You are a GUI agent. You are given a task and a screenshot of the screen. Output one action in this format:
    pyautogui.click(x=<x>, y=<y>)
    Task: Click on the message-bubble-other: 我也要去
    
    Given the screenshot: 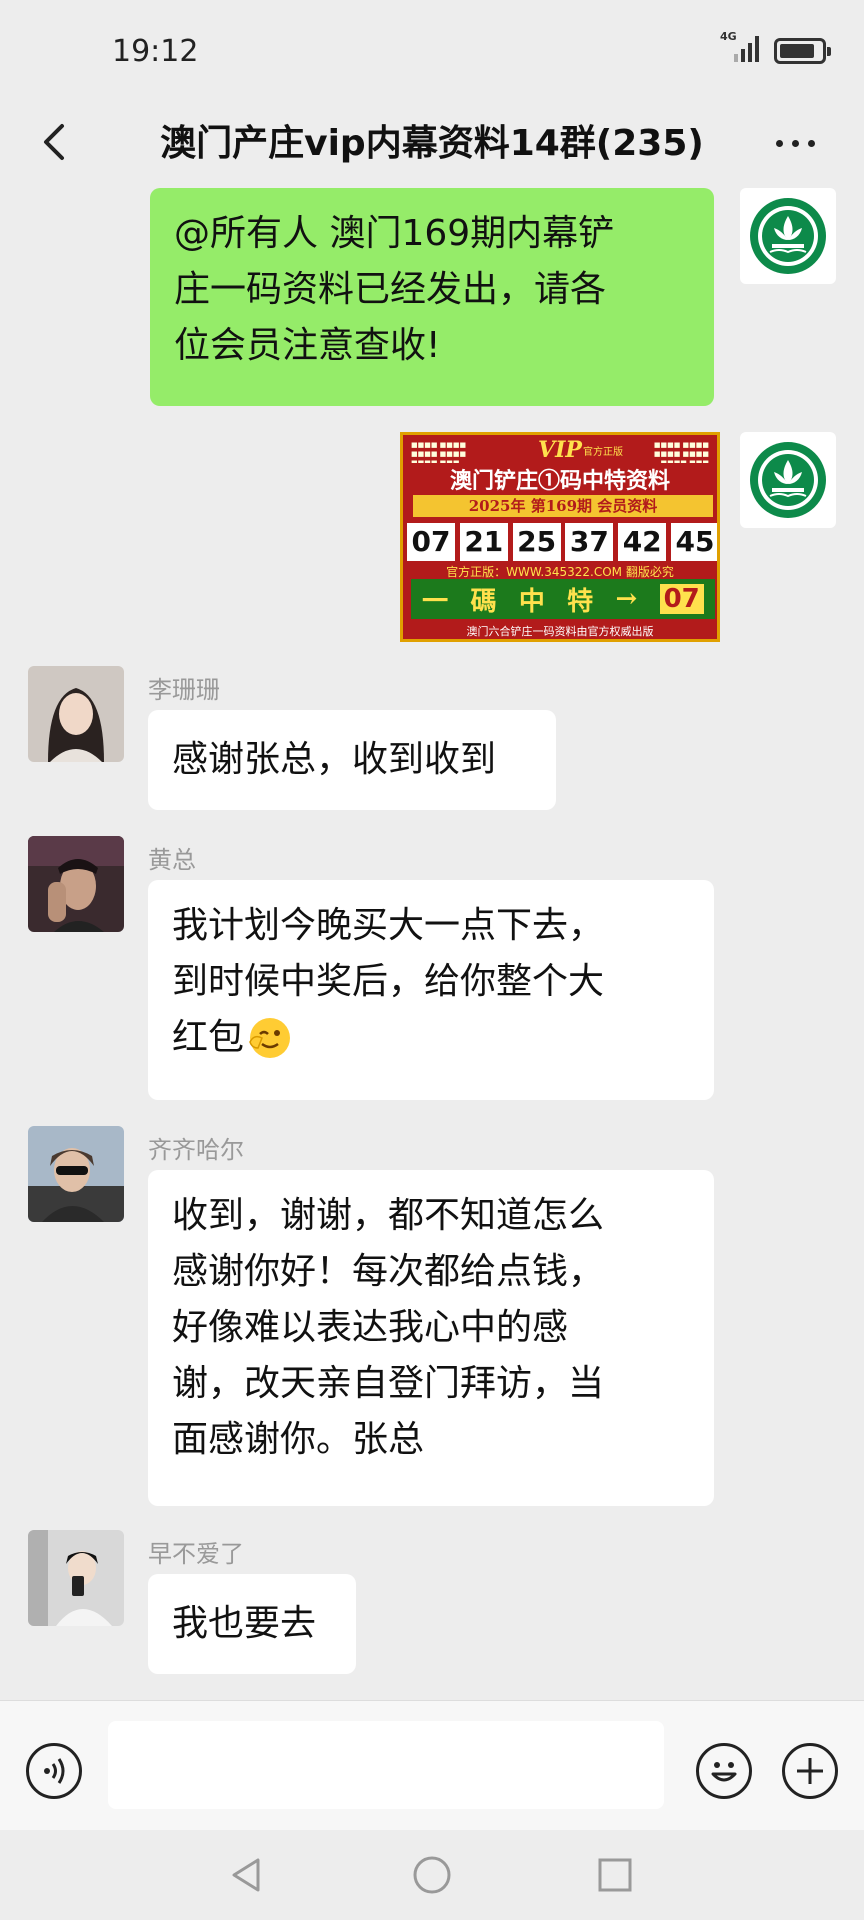 What is the action you would take?
    pyautogui.click(x=252, y=1624)
    